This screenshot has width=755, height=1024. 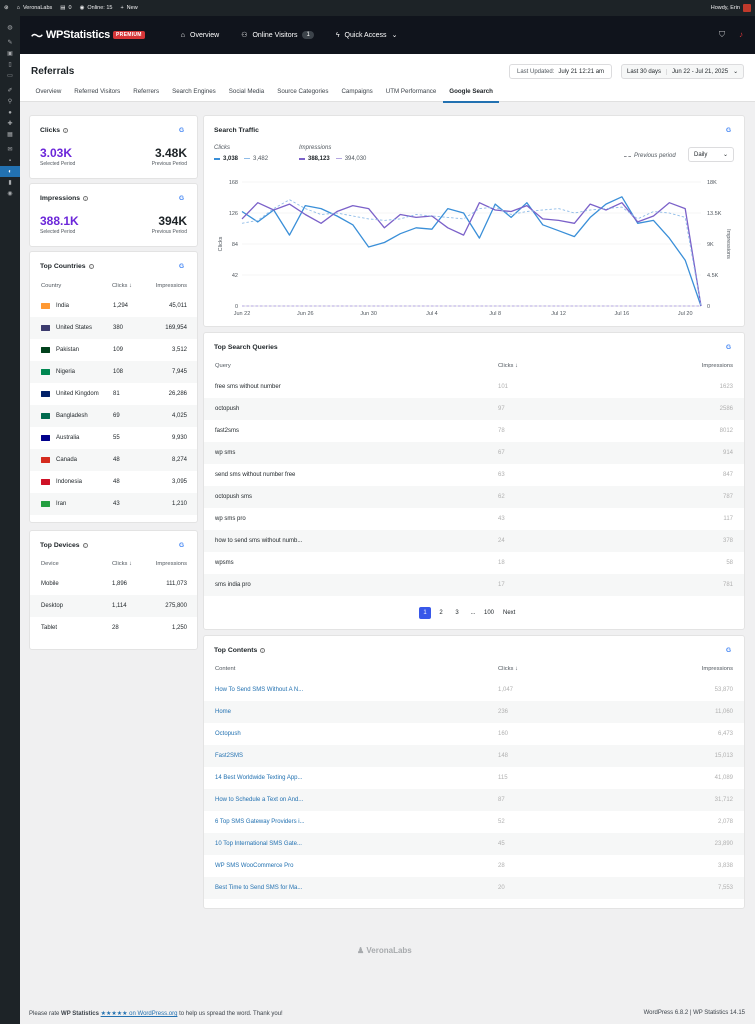 What do you see at coordinates (727, 497) in the screenshot?
I see `query-impressions: 787` at bounding box center [727, 497].